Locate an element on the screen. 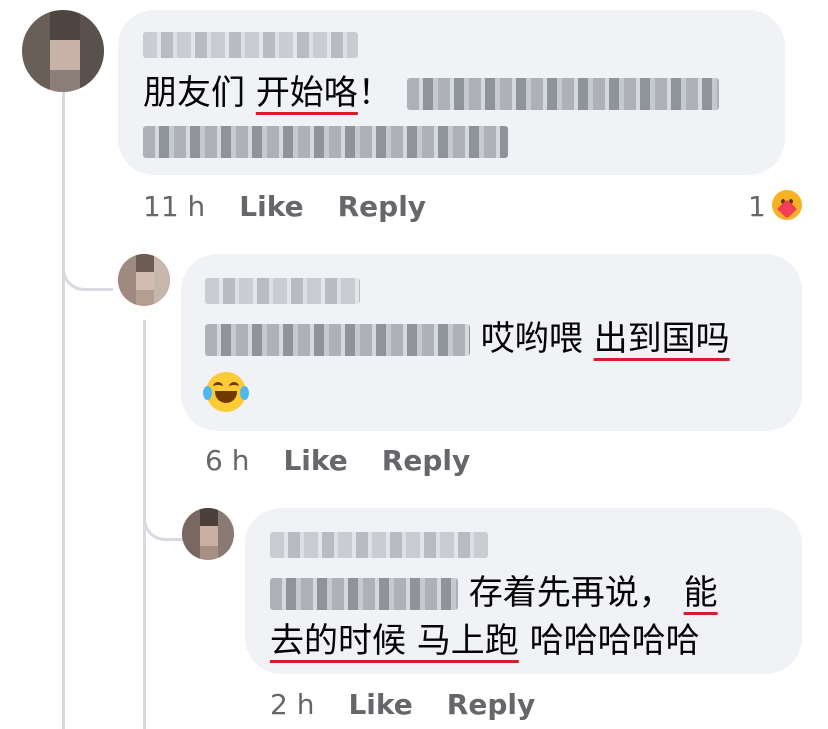  comment-text: 哎哟喂 出到国吗 is located at coordinates (467, 339).